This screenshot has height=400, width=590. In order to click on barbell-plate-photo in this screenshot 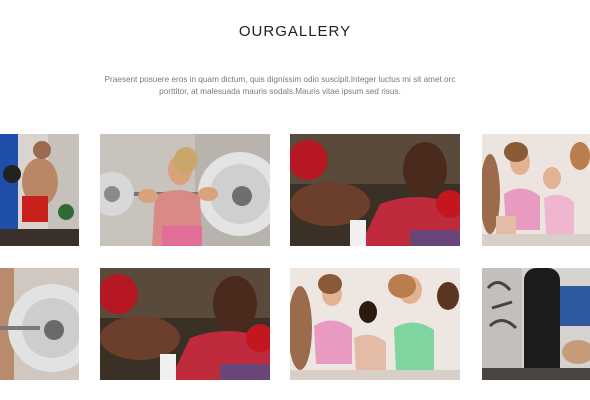, I will do `click(39, 324)`.